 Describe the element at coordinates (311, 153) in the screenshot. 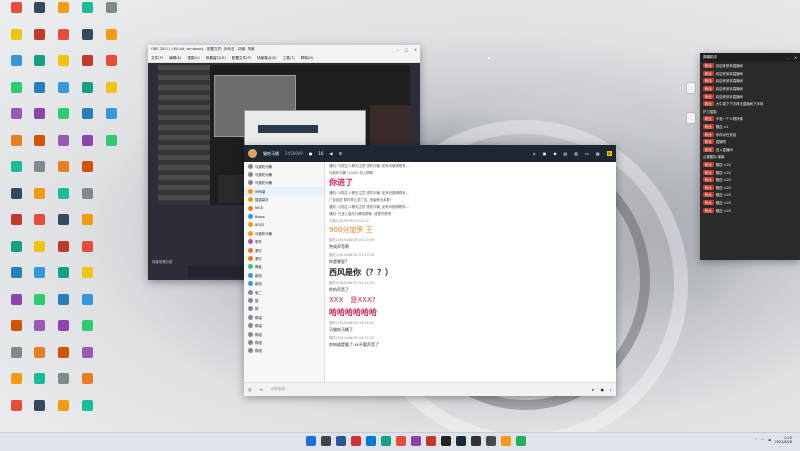

I see `person-icon: ●` at that location.